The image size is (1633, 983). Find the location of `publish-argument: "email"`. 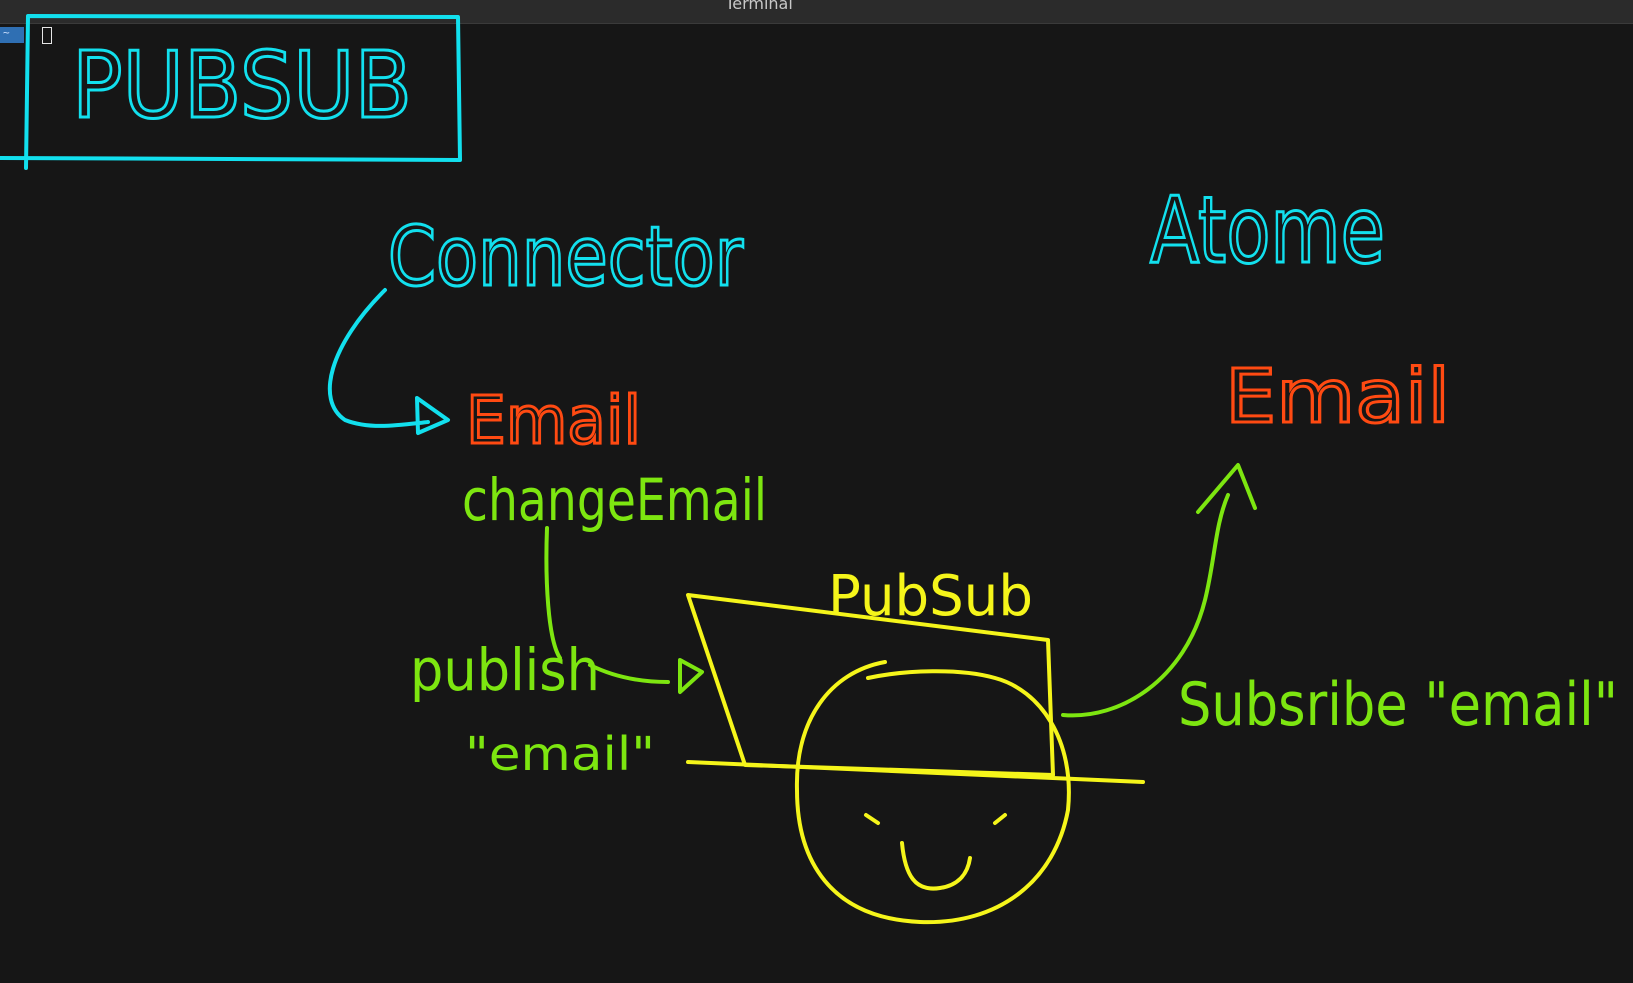

publish-argument: "email" is located at coordinates (560, 754).